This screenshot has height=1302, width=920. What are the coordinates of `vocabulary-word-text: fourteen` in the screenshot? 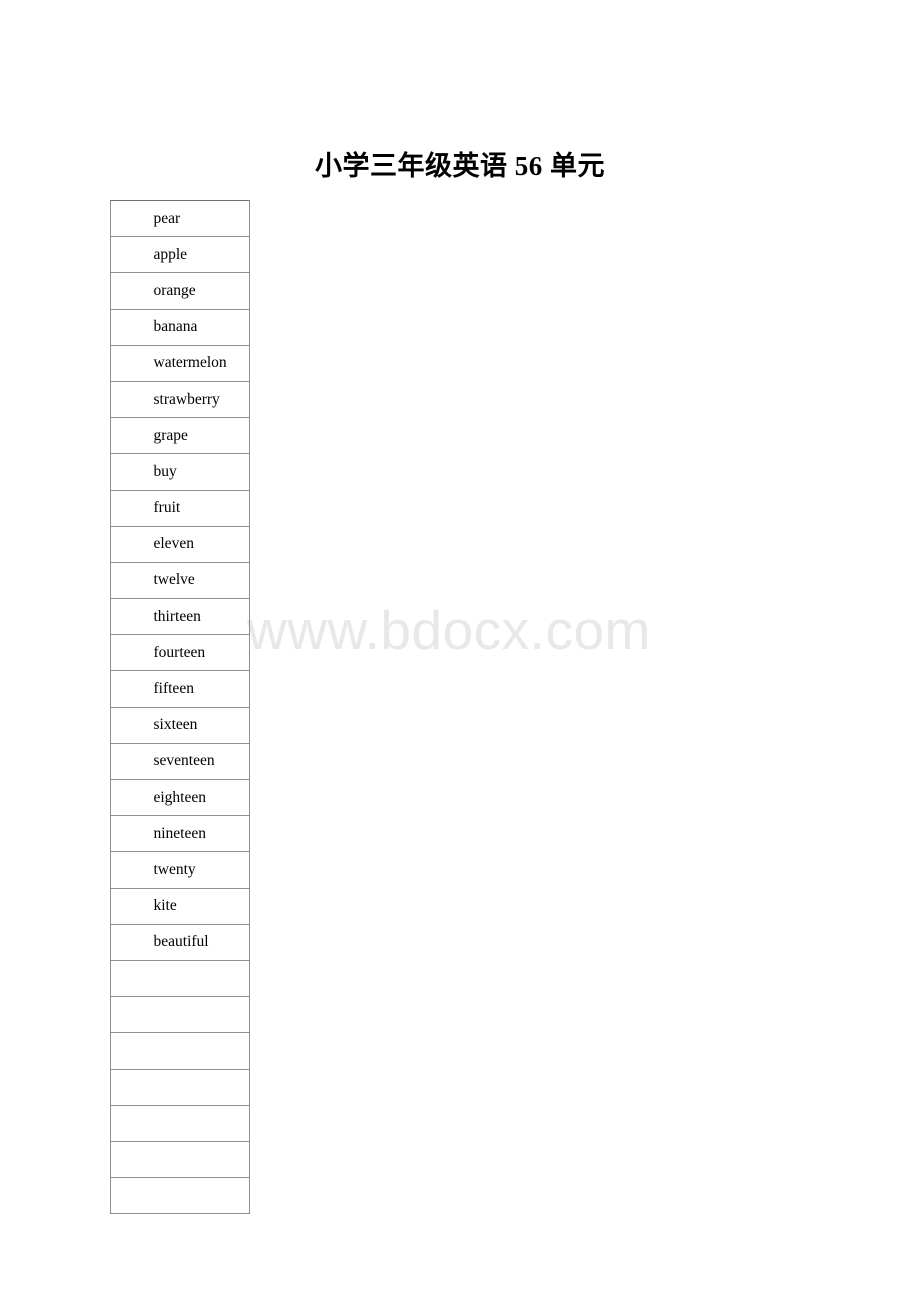 It's located at (179, 652).